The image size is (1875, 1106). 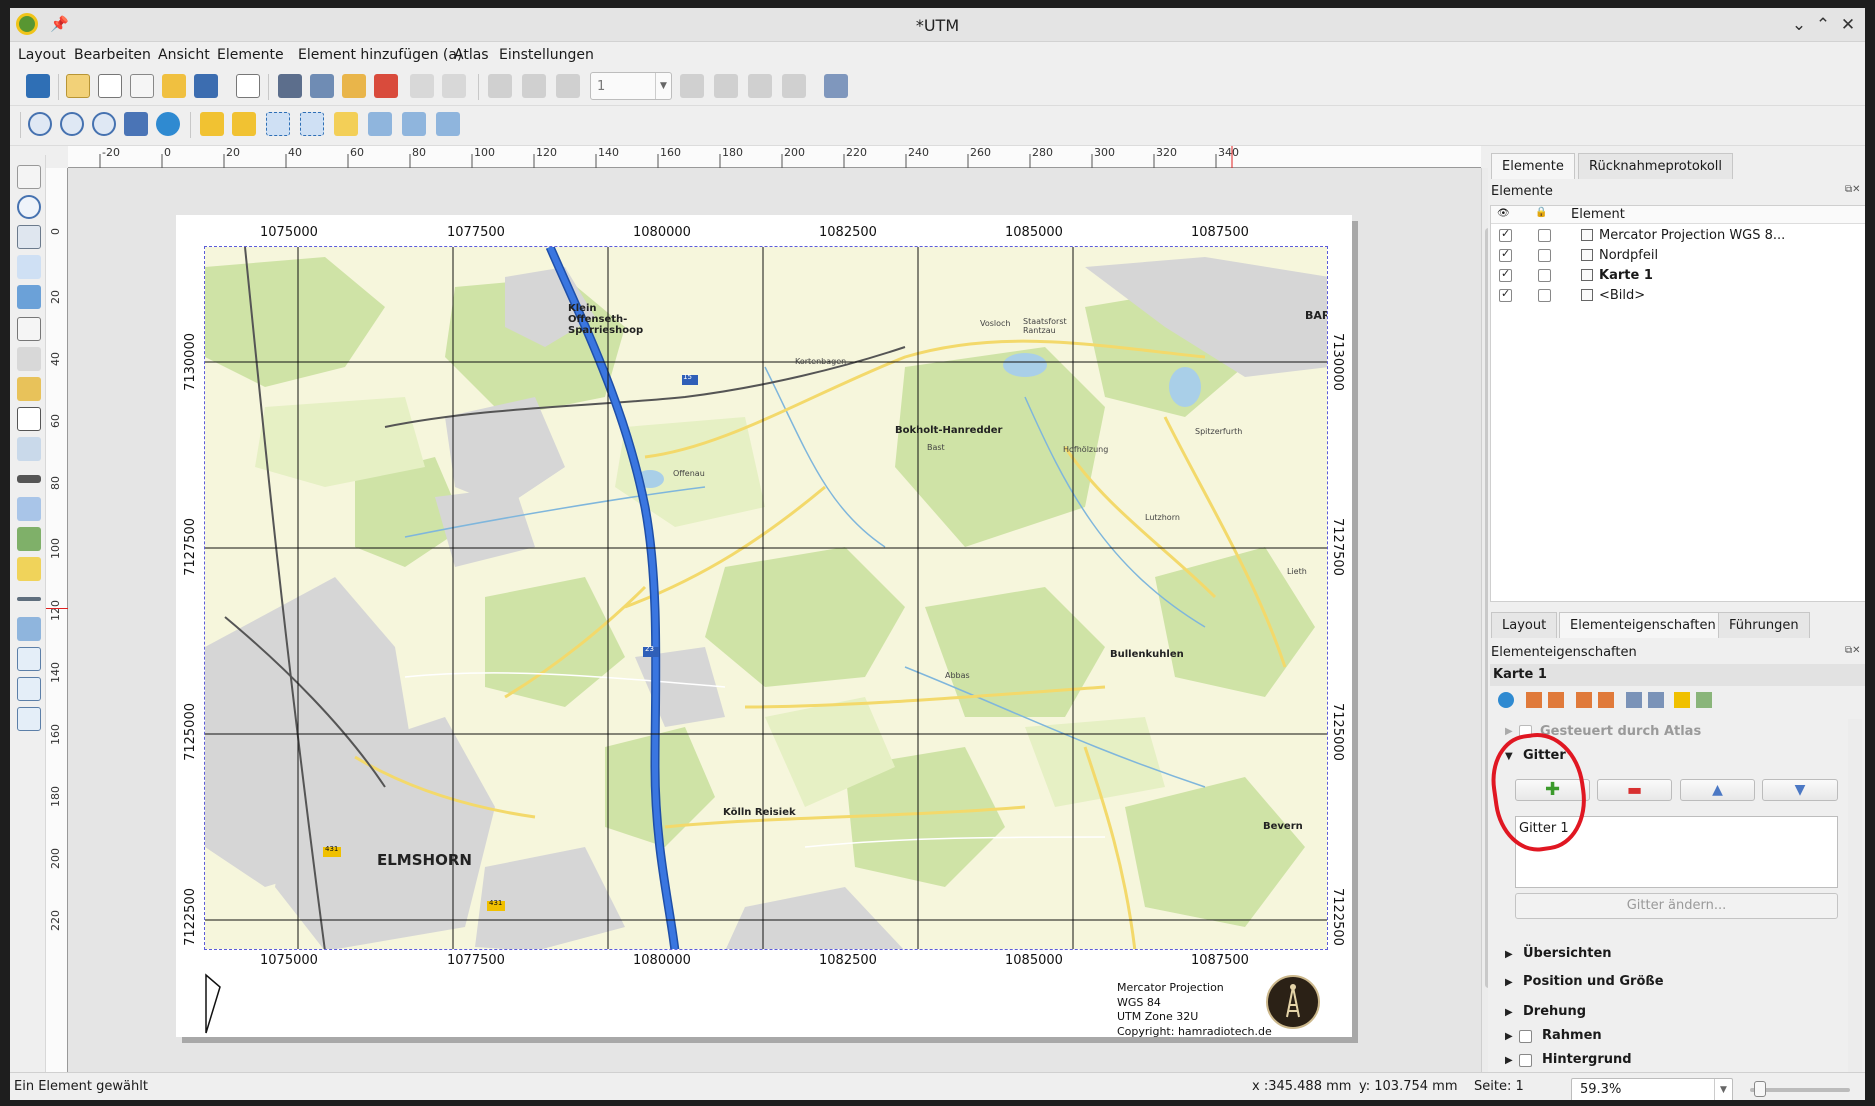 I want to click on tree-row: Nordpfeil, so click(x=1678, y=255).